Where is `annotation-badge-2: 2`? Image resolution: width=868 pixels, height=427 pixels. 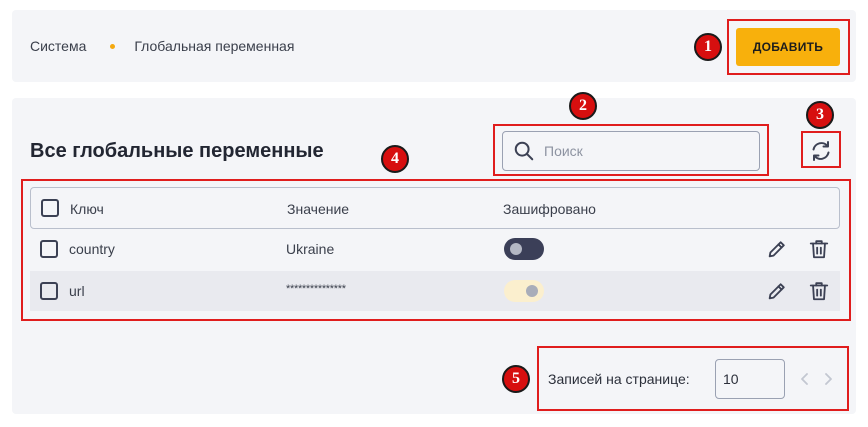
annotation-badge-2: 2 is located at coordinates (583, 106).